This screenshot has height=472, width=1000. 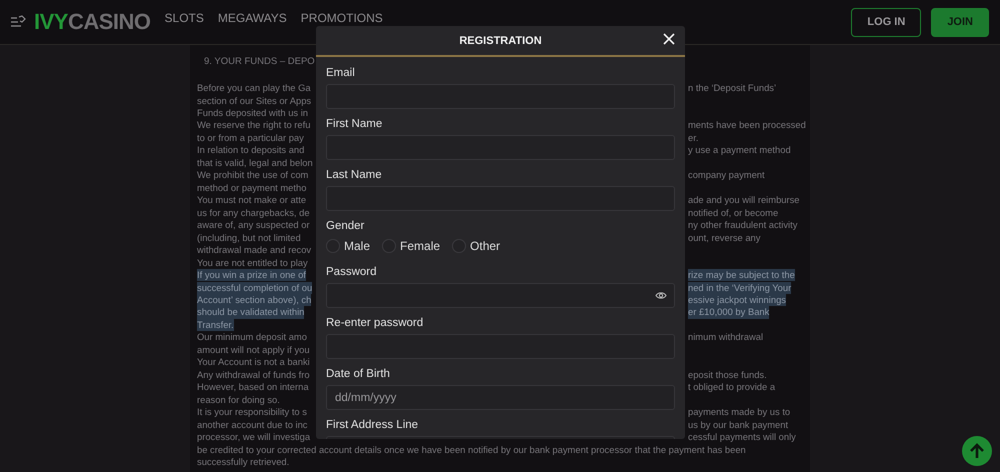 I want to click on text-line: Any withdrawal of funds fro, so click(x=253, y=375).